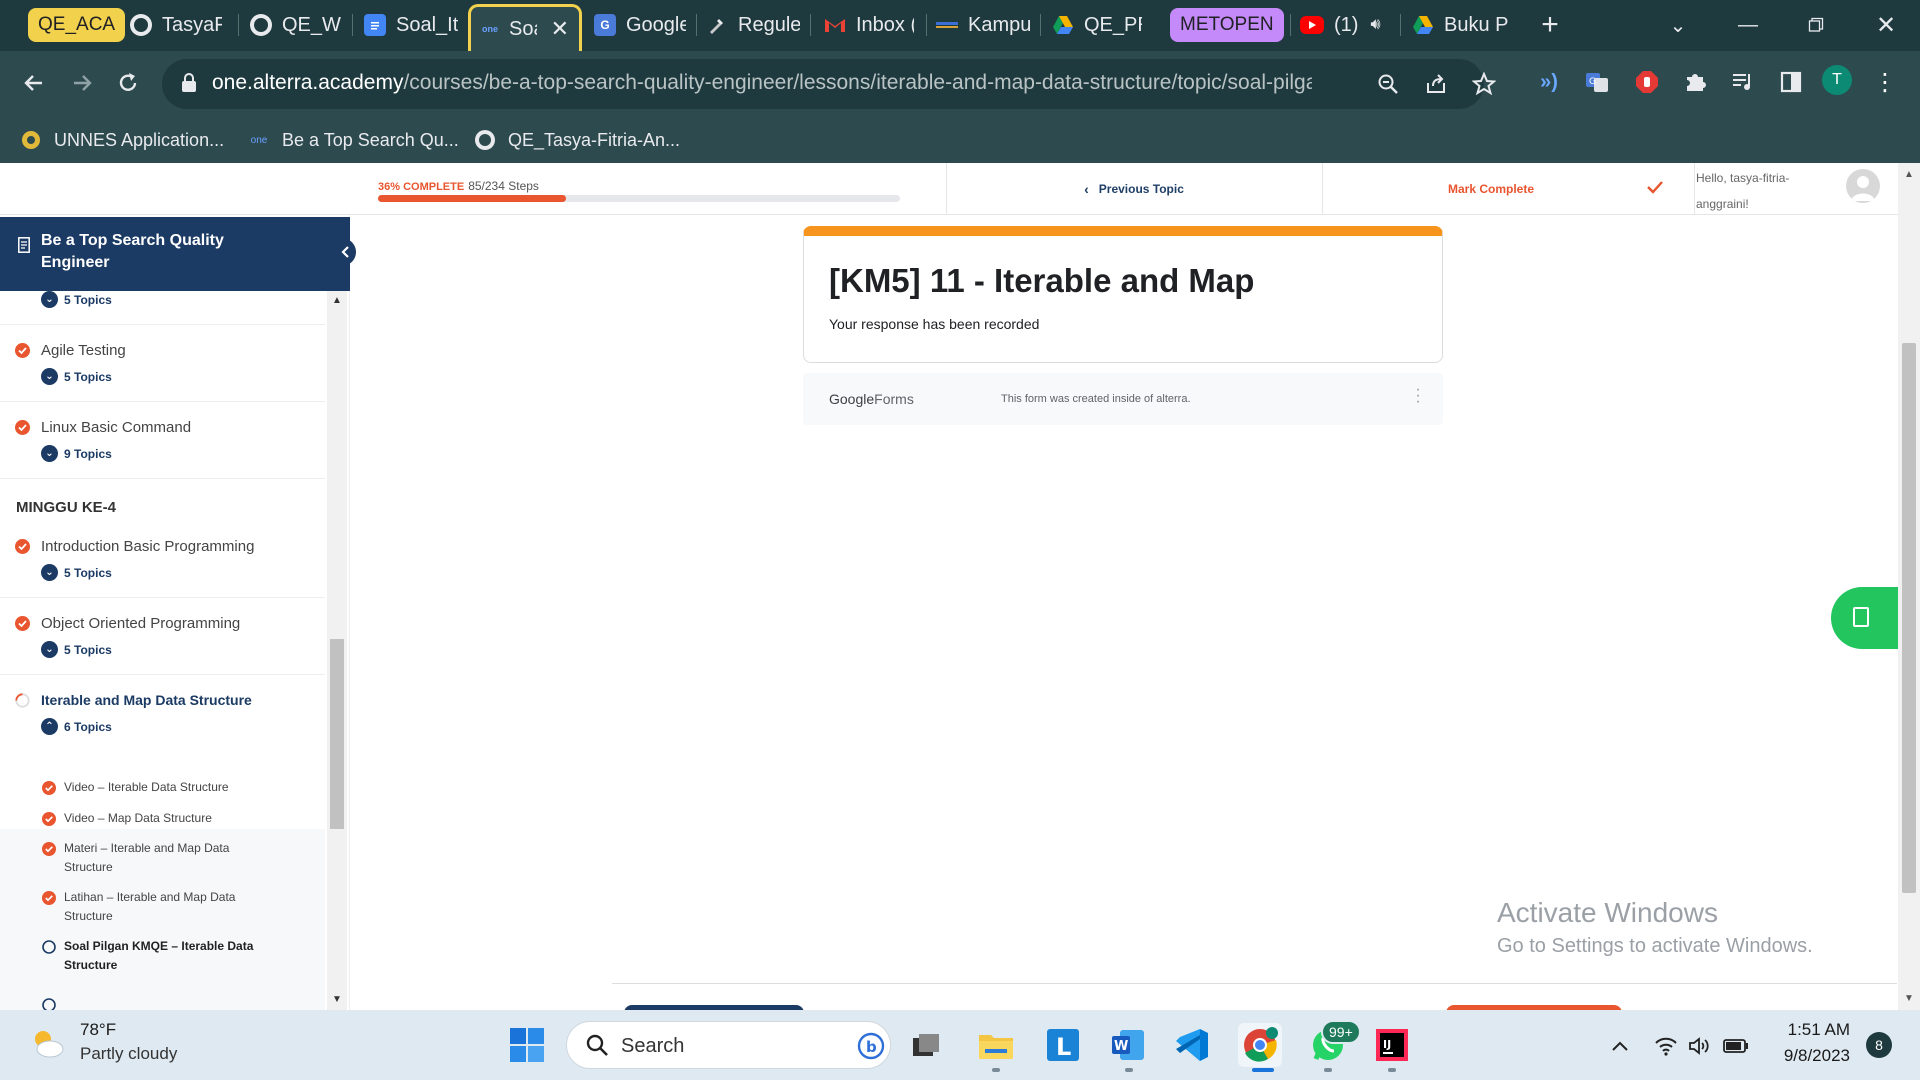 This screenshot has height=1080, width=1920. I want to click on tab-soal-it: Soal_It, so click(414, 25).